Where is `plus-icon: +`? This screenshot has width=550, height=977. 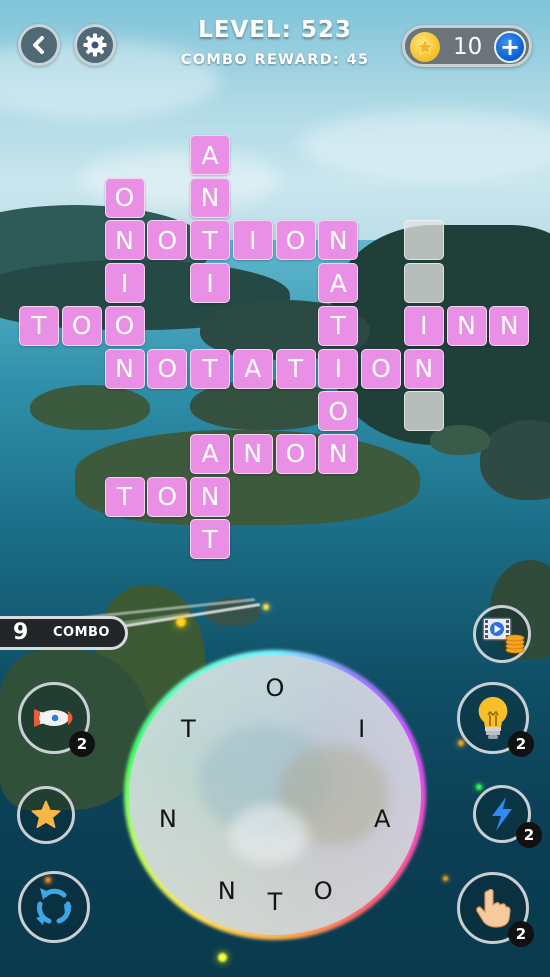
plus-icon: + is located at coordinates (510, 47).